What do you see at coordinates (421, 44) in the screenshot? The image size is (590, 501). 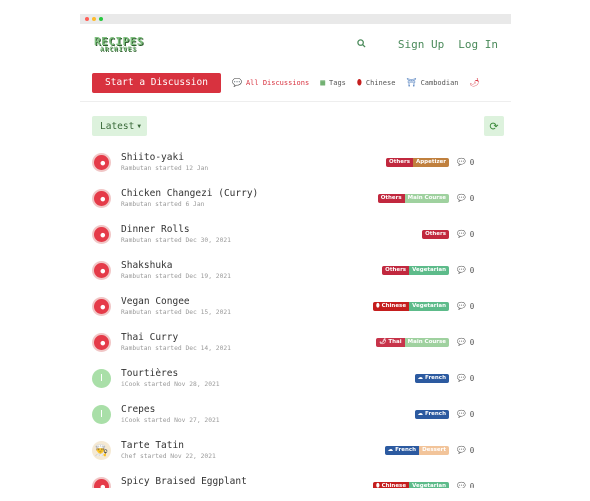 I see `signup-link: Sign Up` at bounding box center [421, 44].